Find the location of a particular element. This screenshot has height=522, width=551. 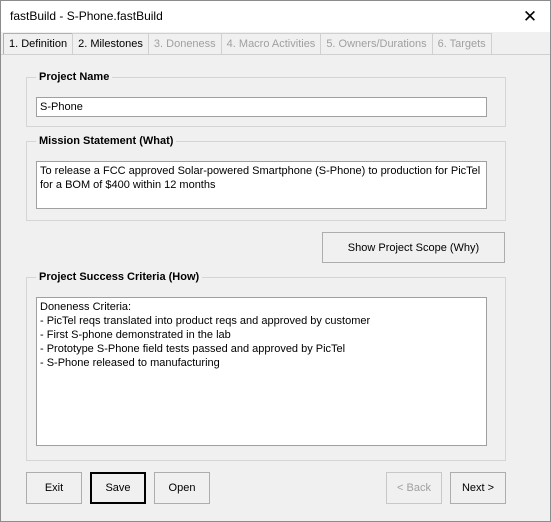

close-button: ✕ is located at coordinates (530, 16).